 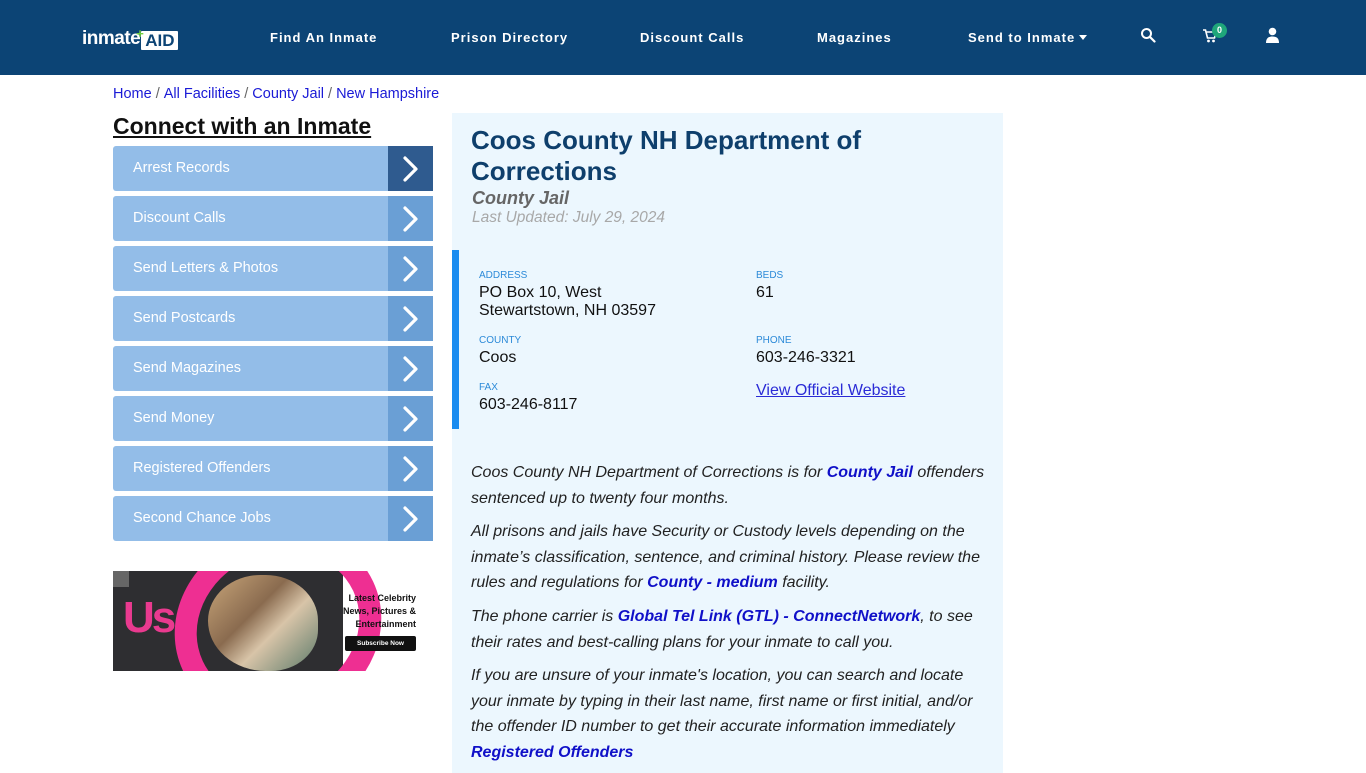 I want to click on county-label: County, so click(x=500, y=340).